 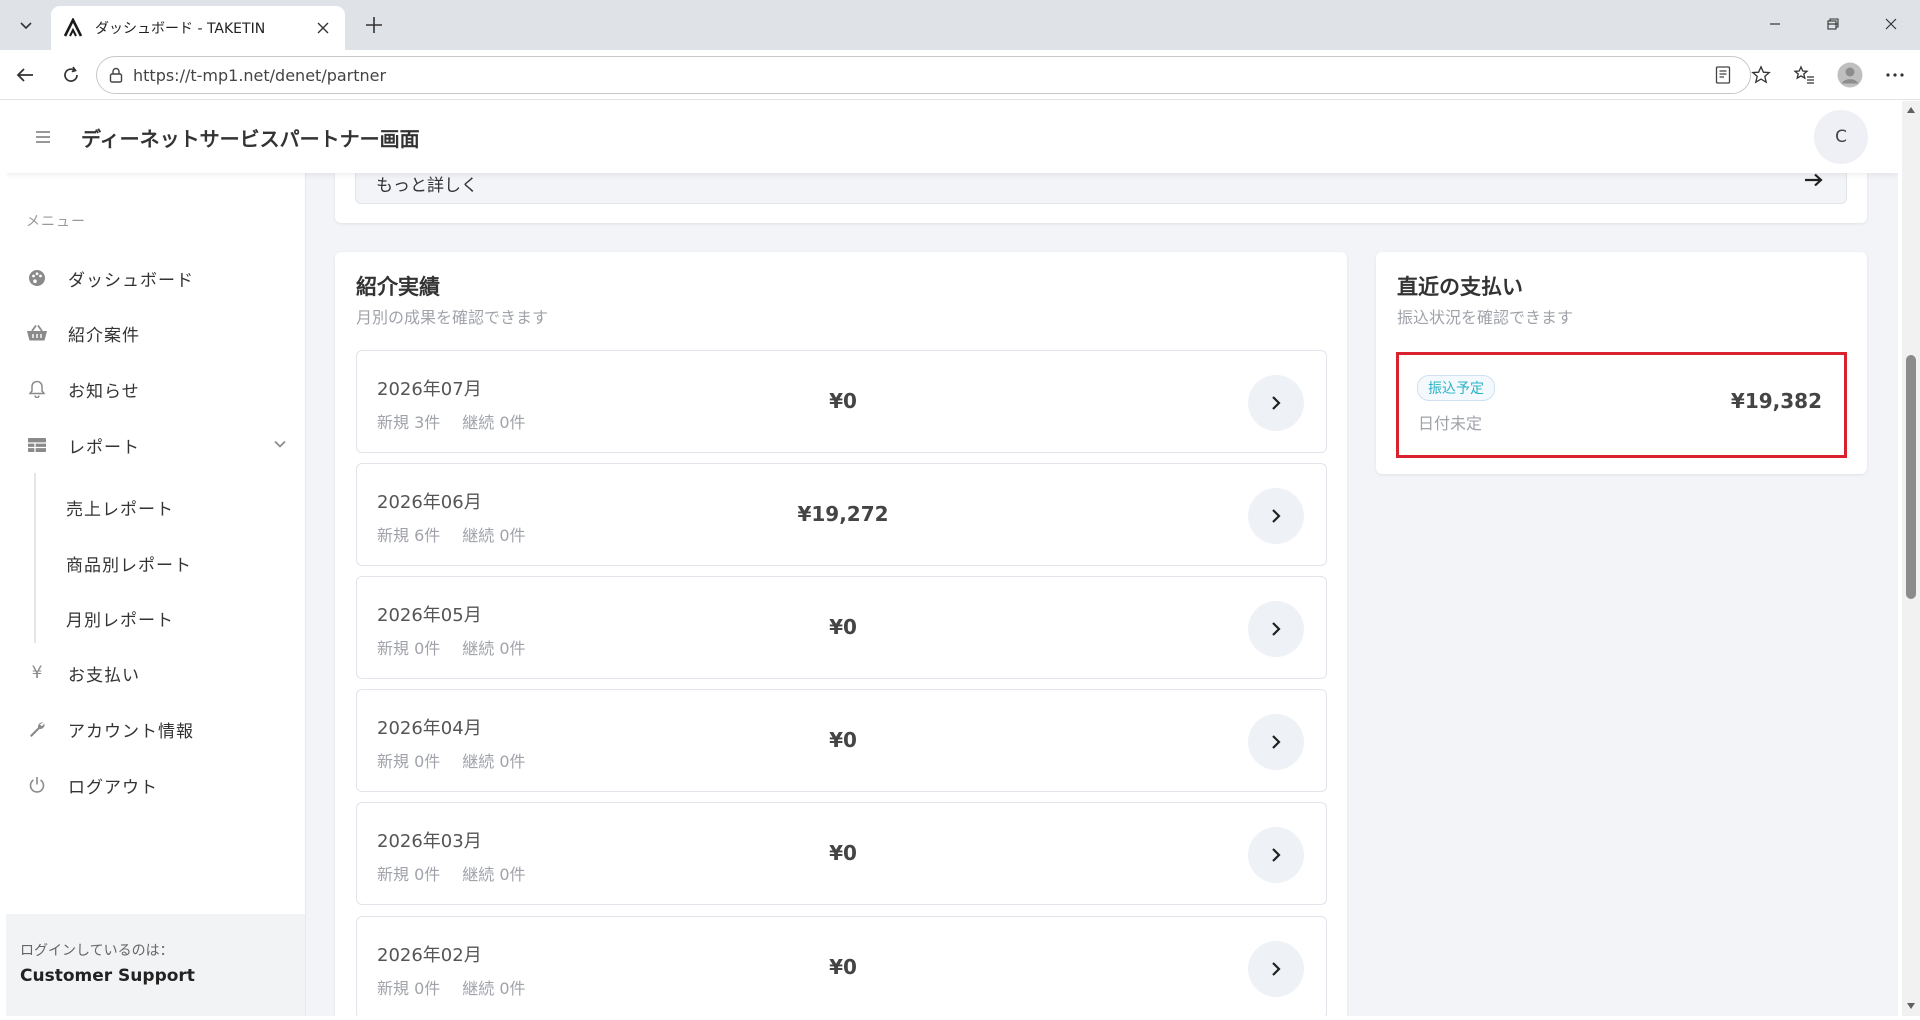 I want to click on minimize-window-button, so click(x=1775, y=24).